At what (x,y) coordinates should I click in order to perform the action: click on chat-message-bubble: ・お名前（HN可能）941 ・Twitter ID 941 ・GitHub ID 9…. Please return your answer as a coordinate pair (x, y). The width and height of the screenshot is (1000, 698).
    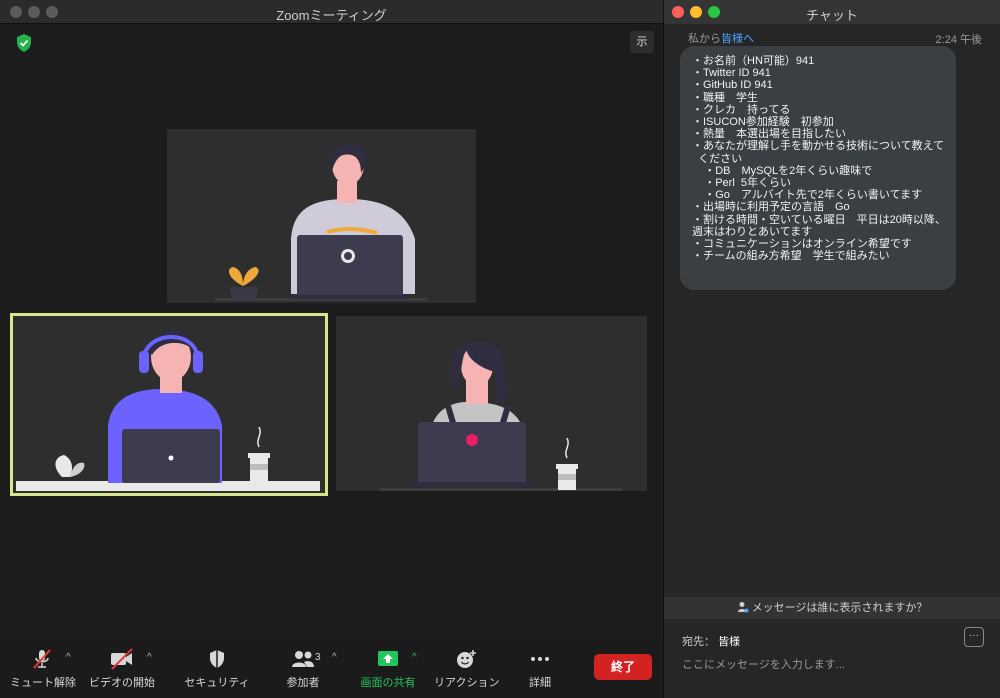
    Looking at the image, I should click on (818, 168).